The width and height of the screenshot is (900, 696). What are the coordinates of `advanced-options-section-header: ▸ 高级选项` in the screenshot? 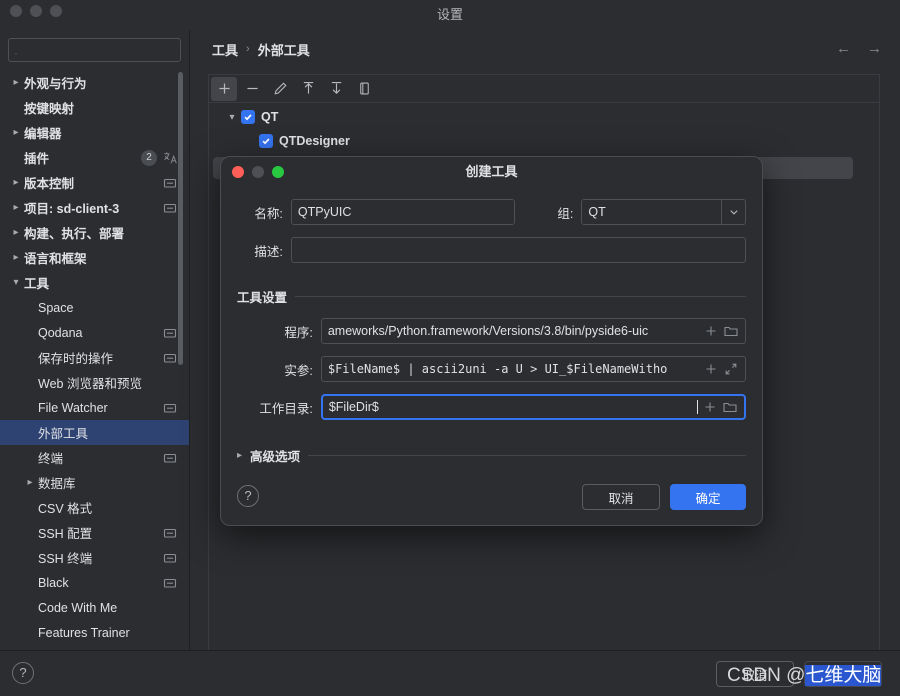 It's located at (491, 455).